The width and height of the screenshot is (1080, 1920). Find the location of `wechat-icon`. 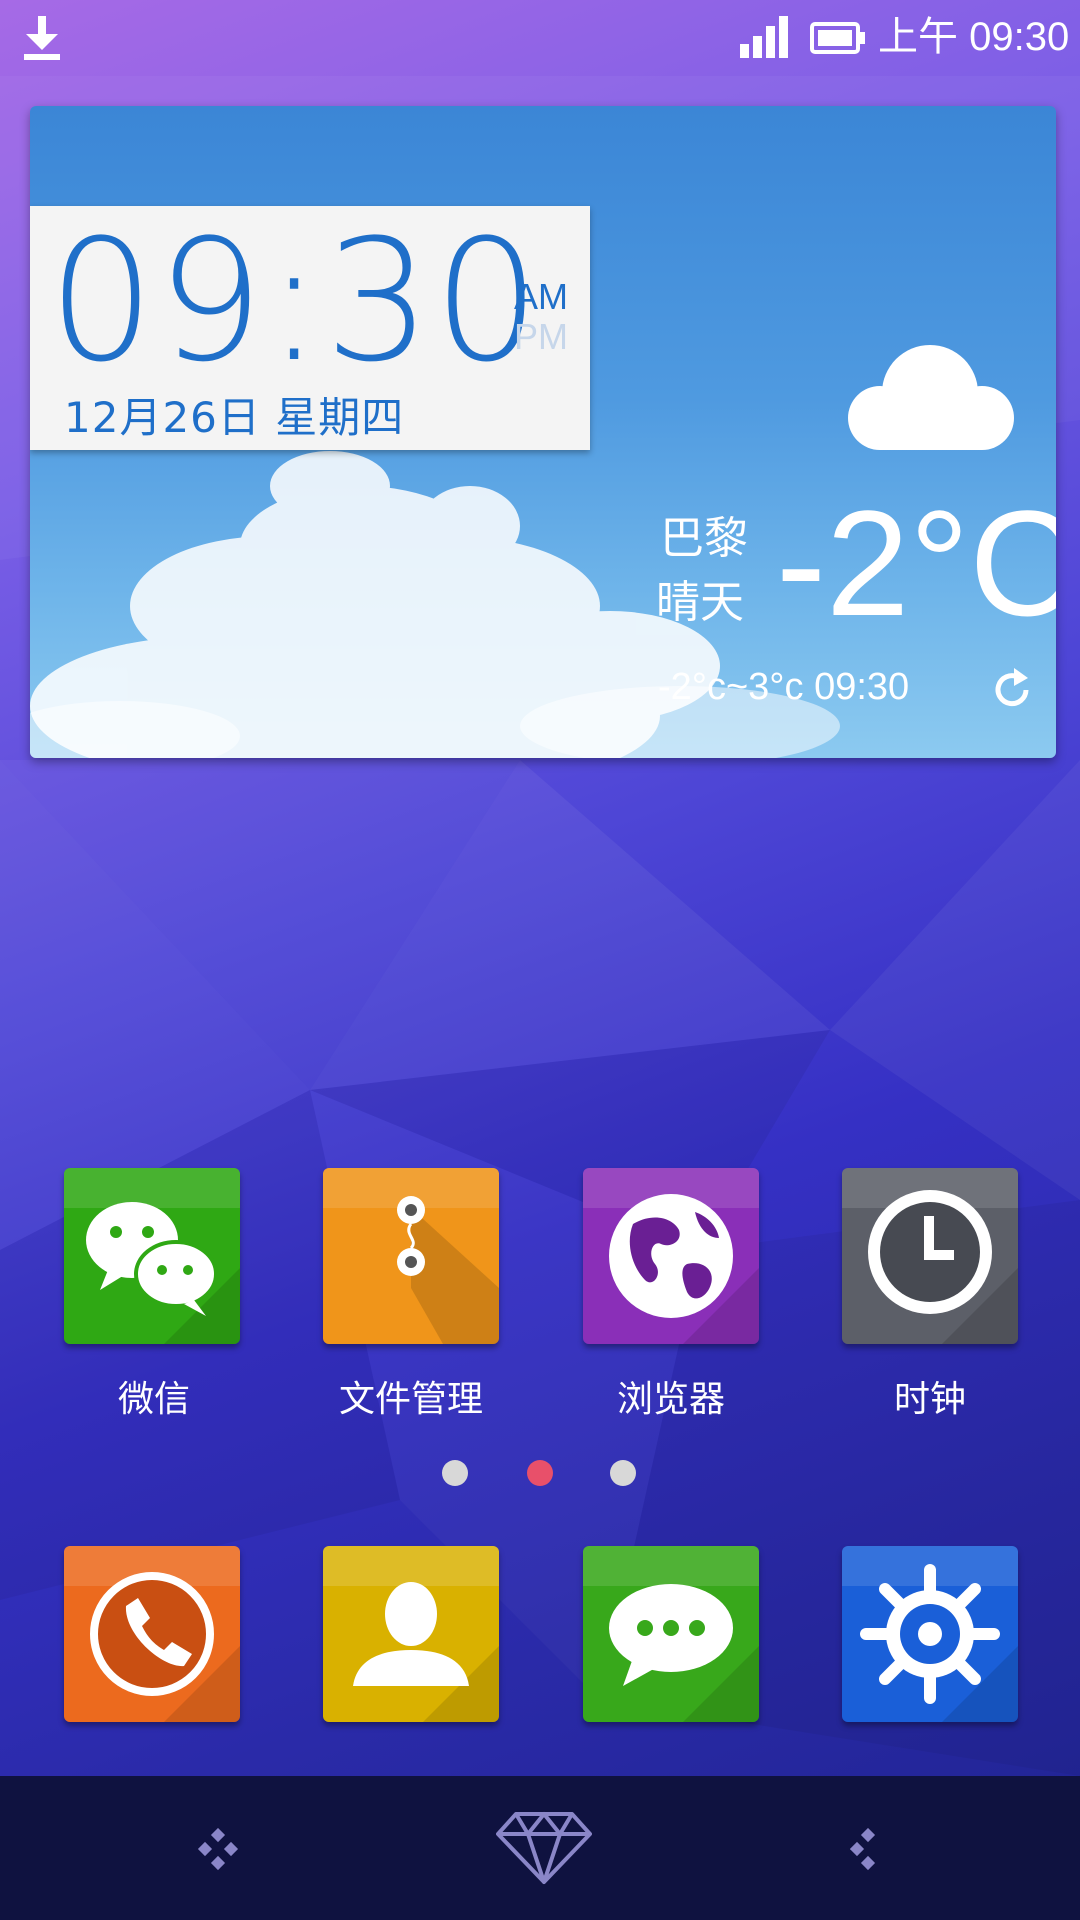

wechat-icon is located at coordinates (152, 1256).